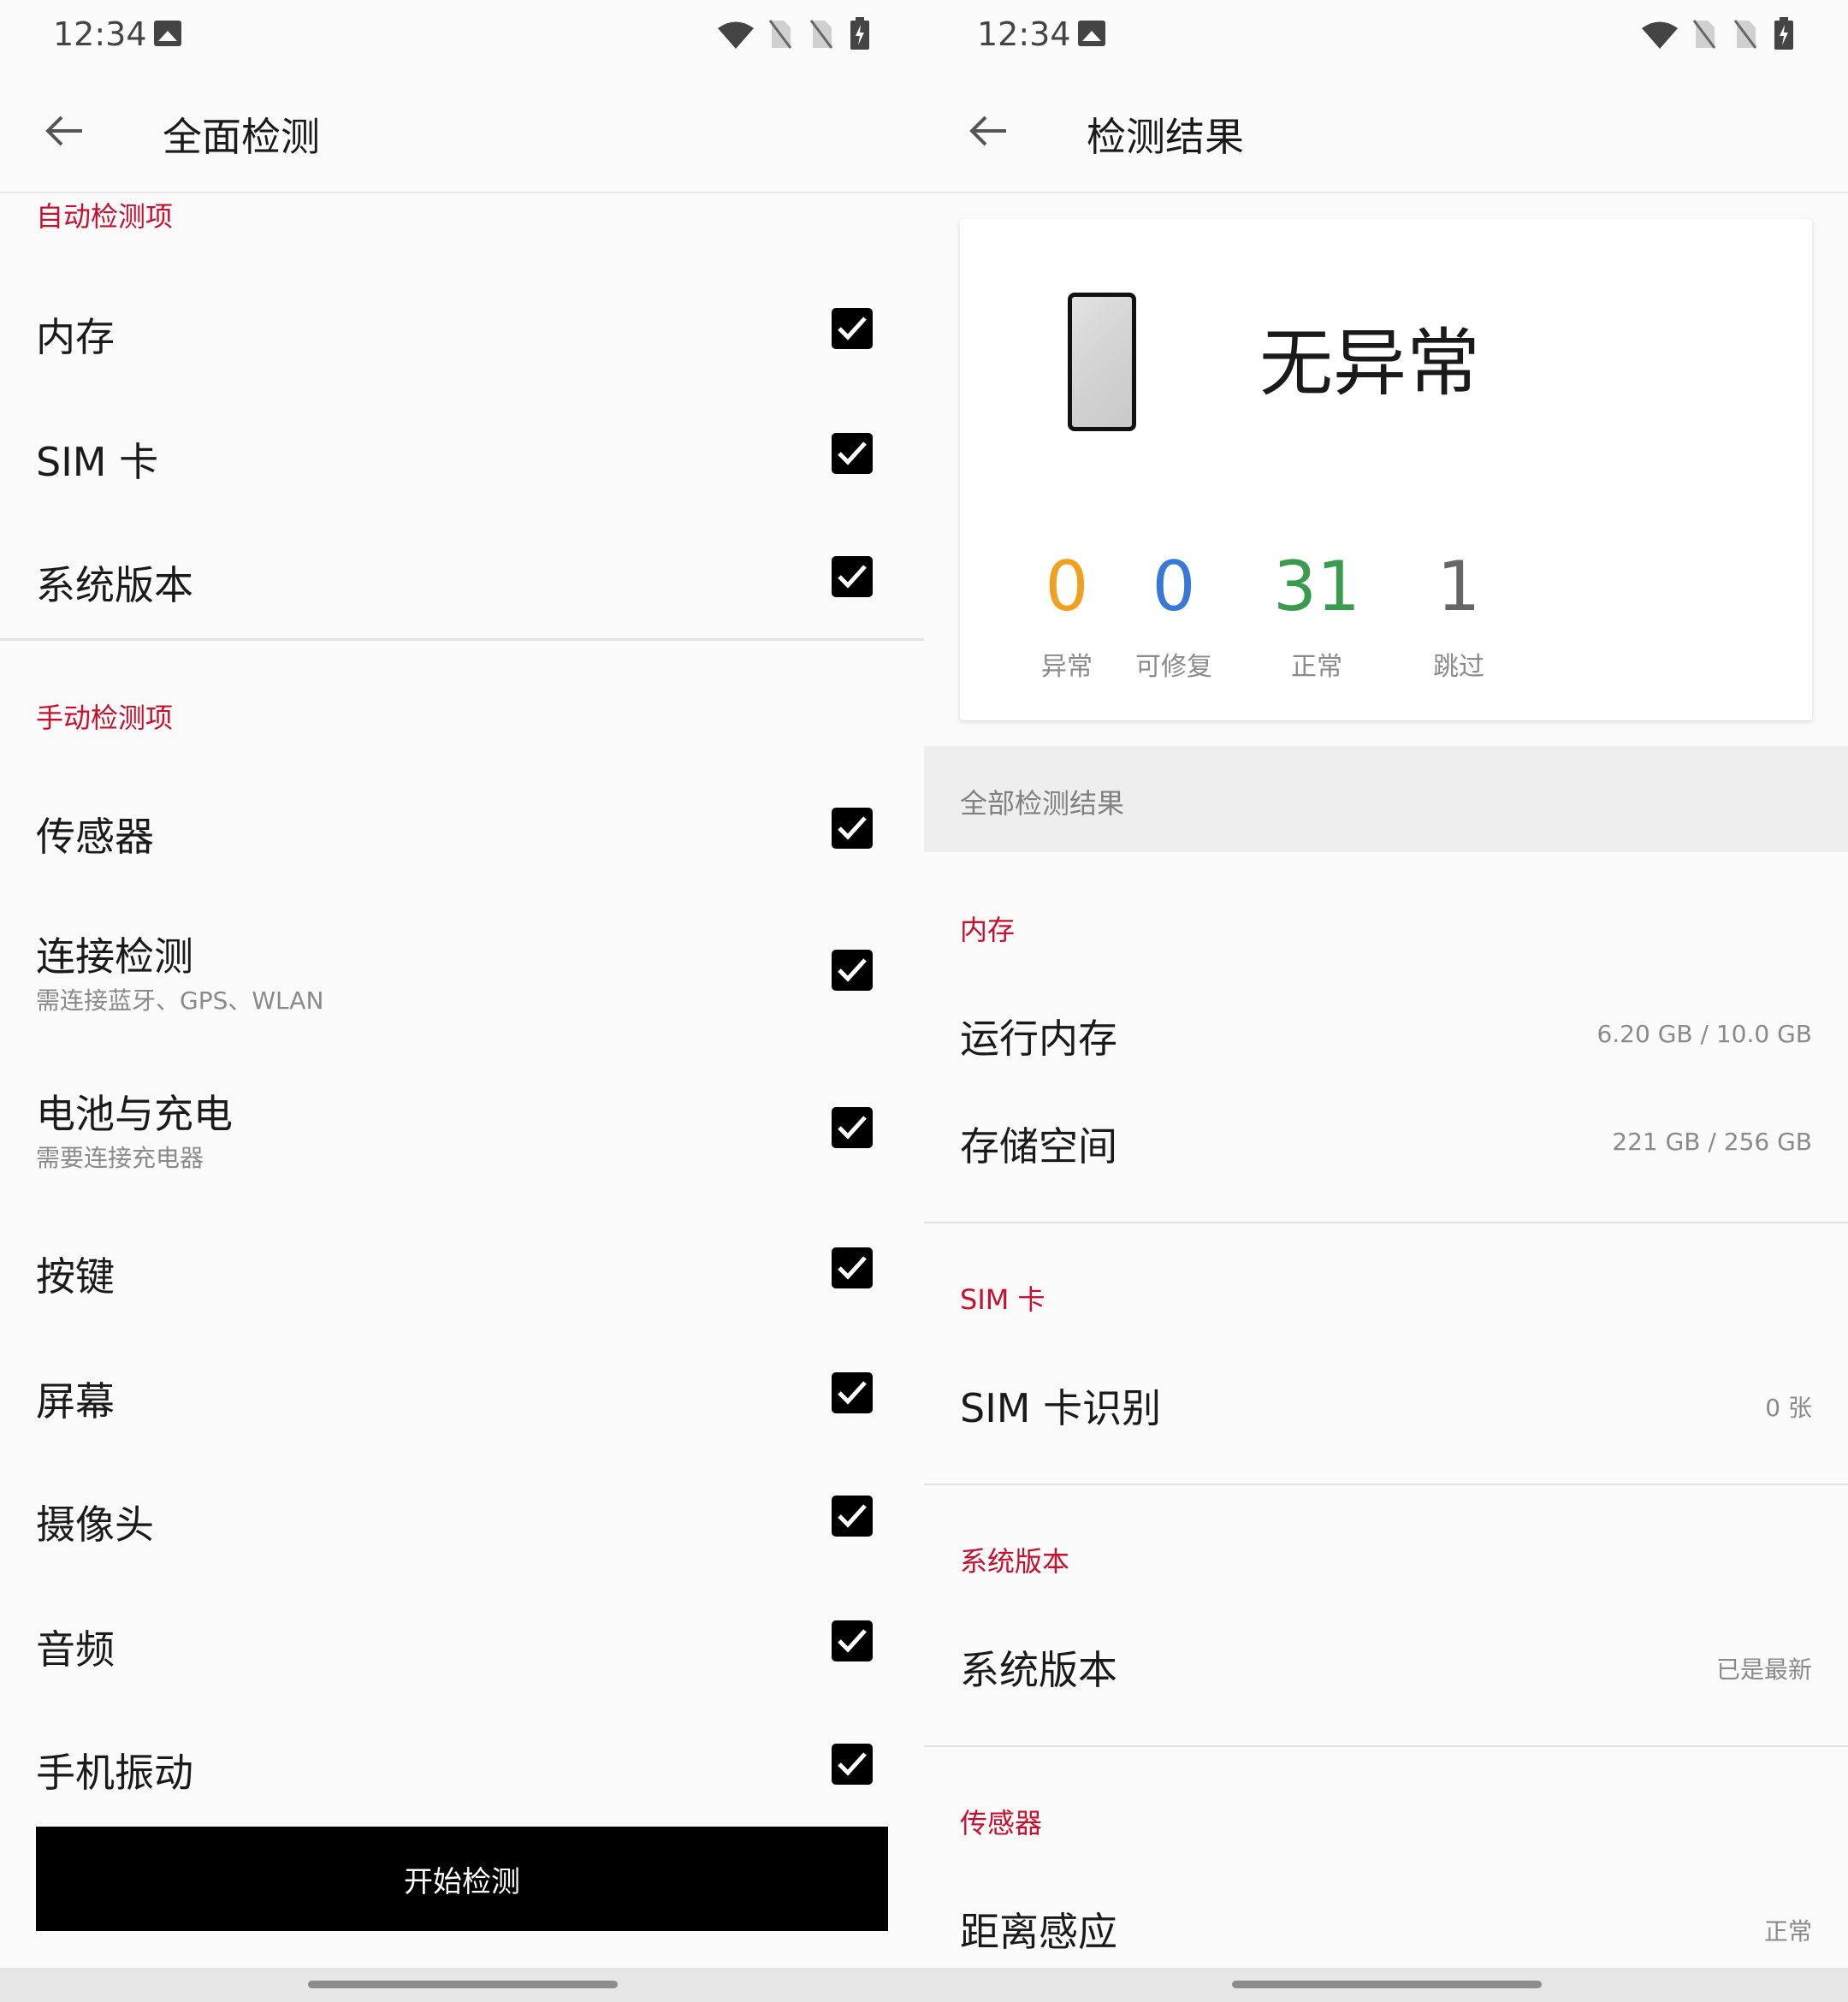 This screenshot has width=1848, height=2002. I want to click on result-section-memory: 内存, so click(988, 930).